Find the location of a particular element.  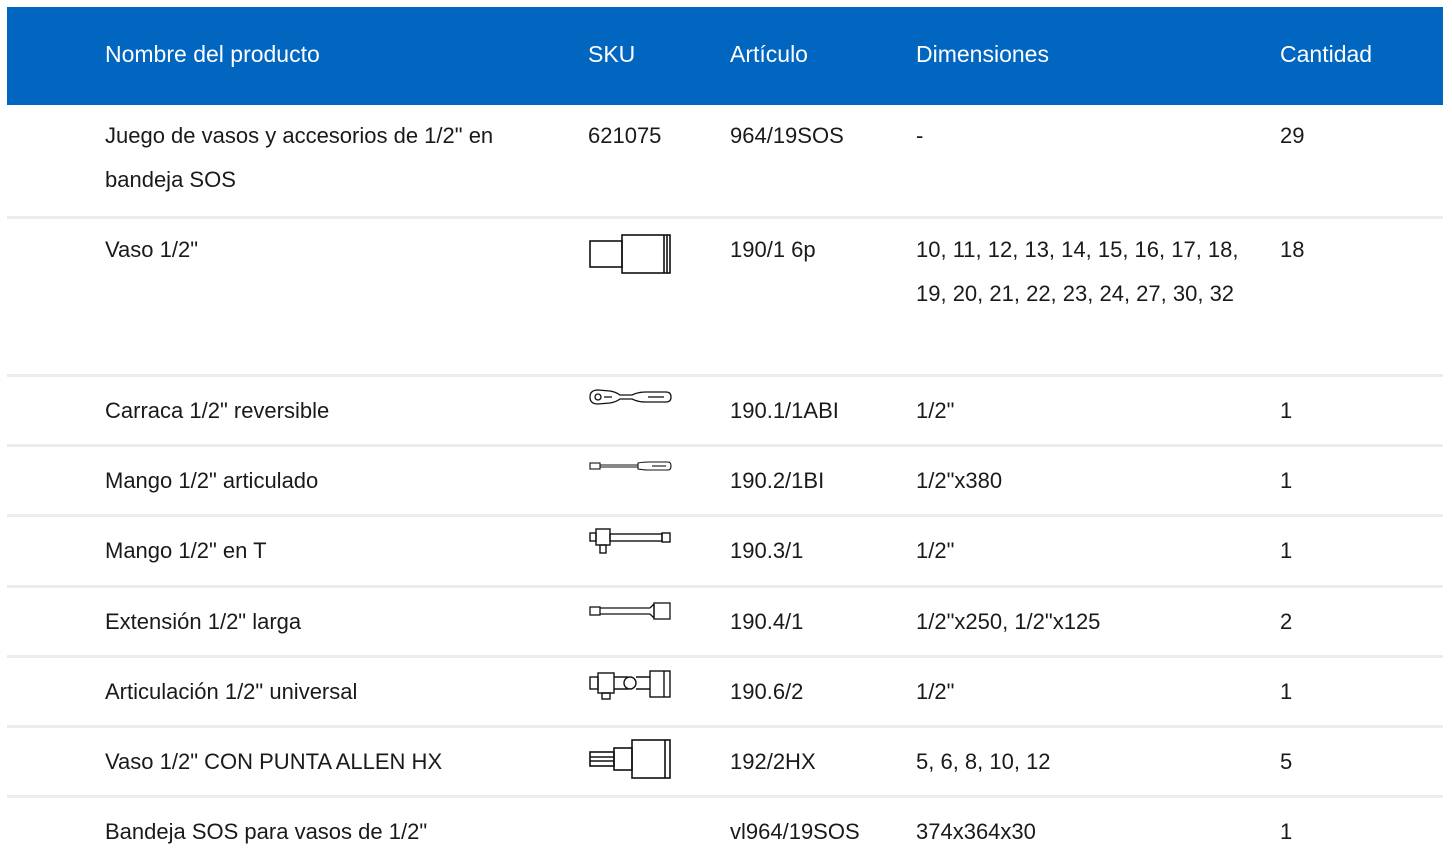

product-article: 190.3/1 is located at coordinates (767, 550).